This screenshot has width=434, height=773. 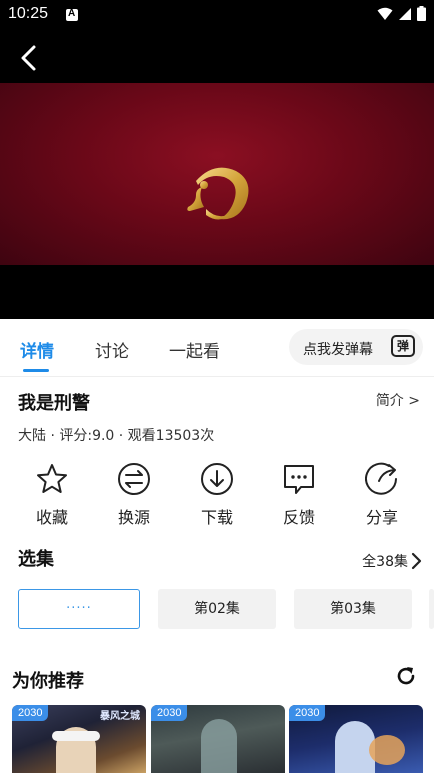 I want to click on show-title: 我是刑警, so click(x=54, y=403).